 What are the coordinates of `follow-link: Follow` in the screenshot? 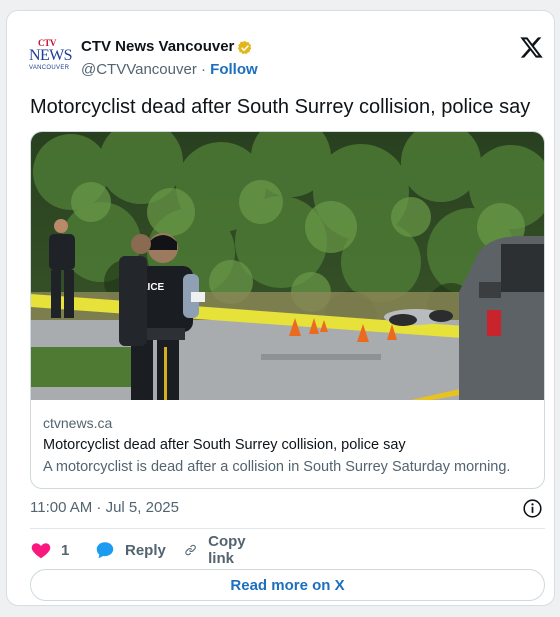 It's located at (234, 69).